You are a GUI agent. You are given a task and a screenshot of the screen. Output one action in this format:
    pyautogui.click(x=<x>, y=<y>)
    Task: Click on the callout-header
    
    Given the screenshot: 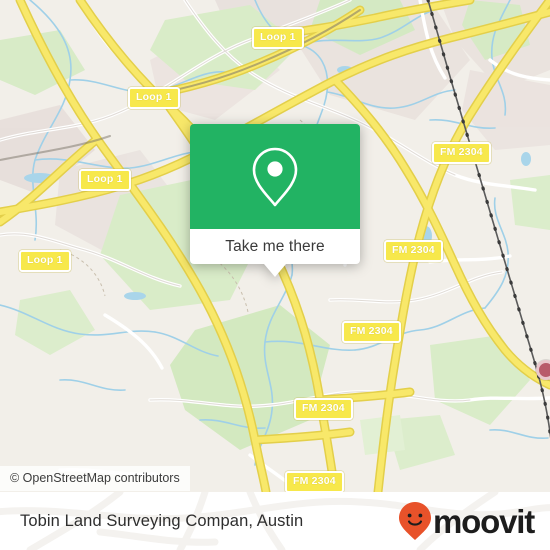 What is the action you would take?
    pyautogui.click(x=275, y=176)
    